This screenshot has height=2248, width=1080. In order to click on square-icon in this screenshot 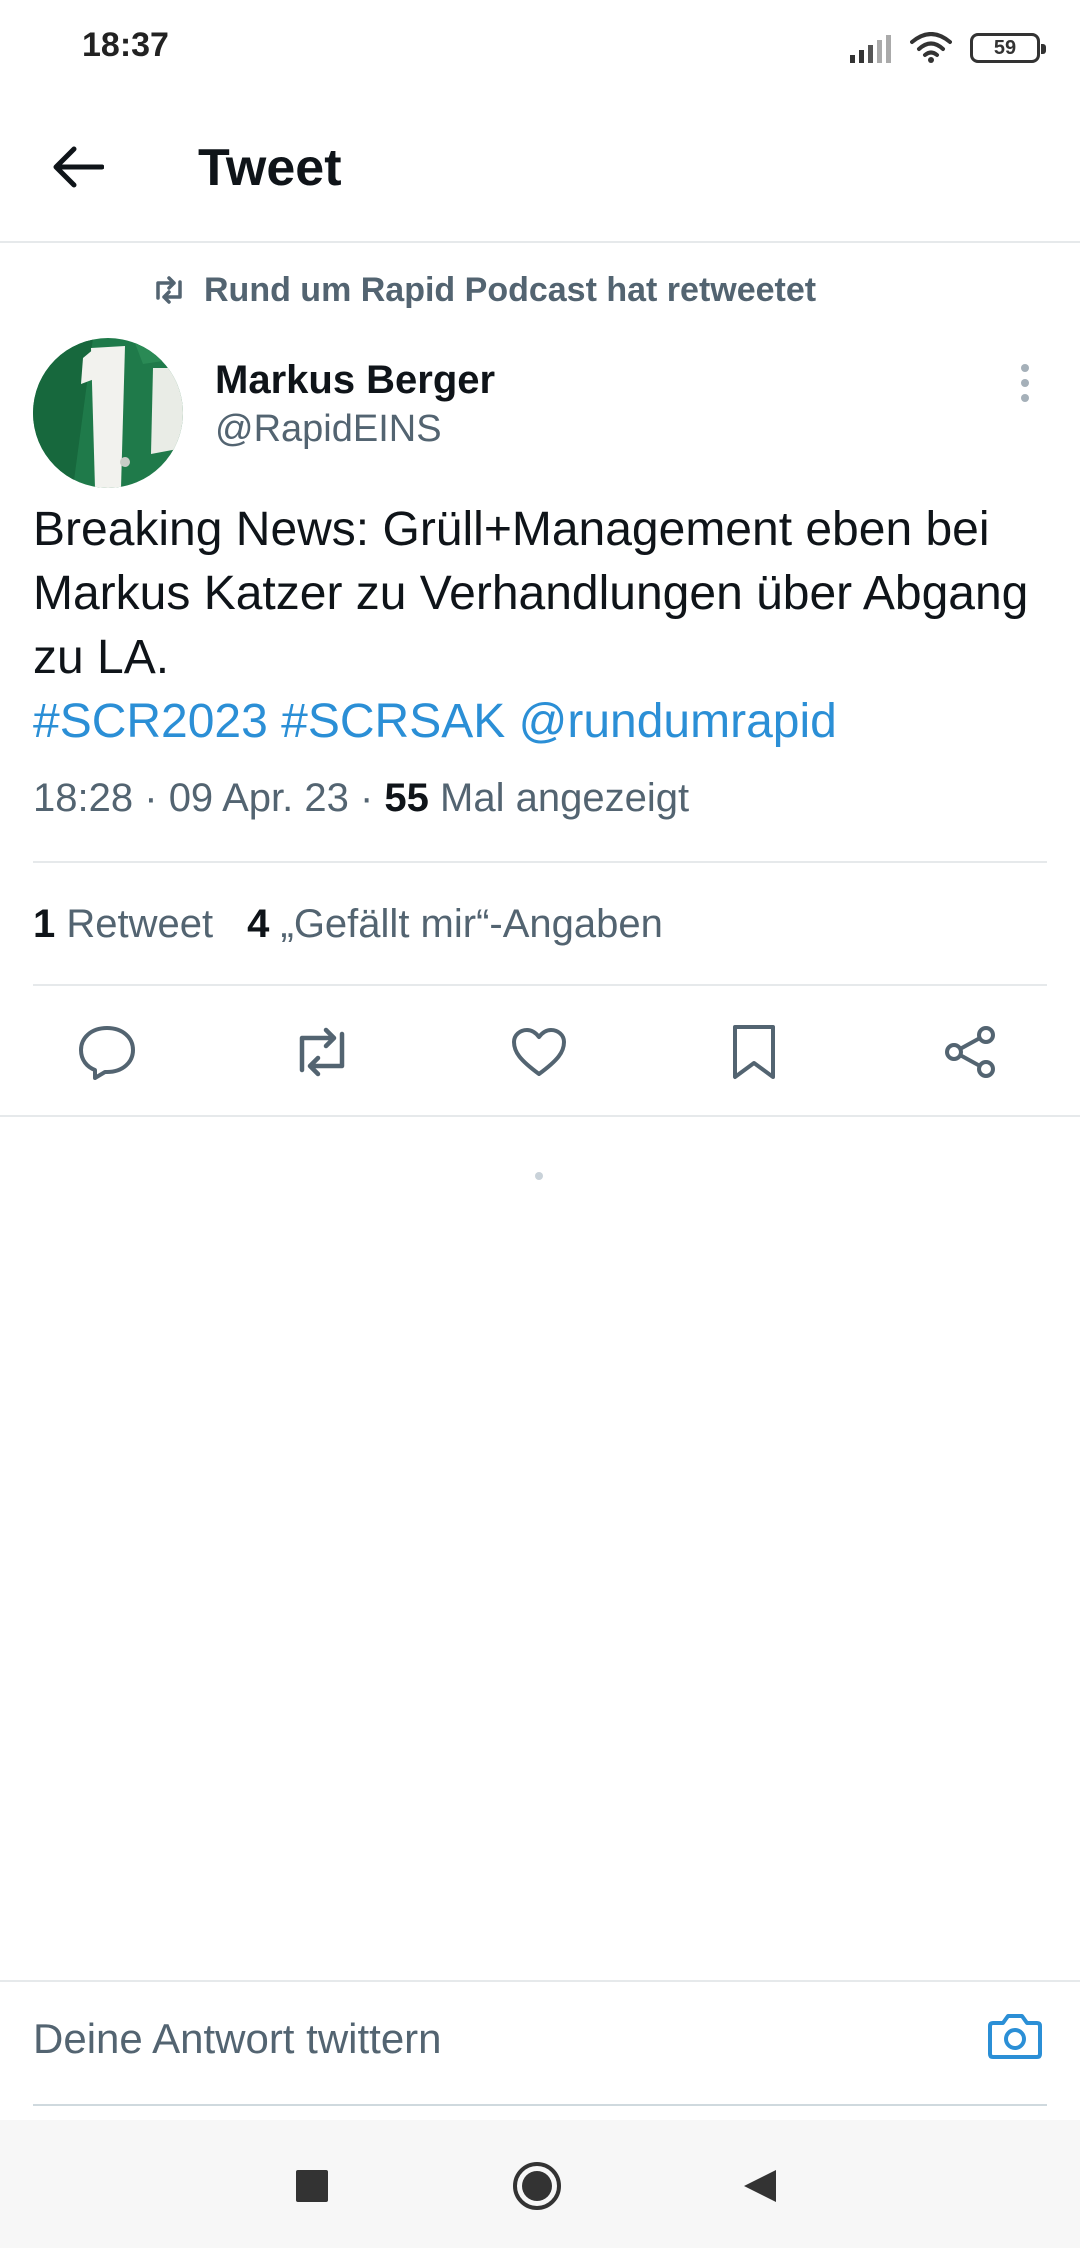, I will do `click(312, 2186)`.